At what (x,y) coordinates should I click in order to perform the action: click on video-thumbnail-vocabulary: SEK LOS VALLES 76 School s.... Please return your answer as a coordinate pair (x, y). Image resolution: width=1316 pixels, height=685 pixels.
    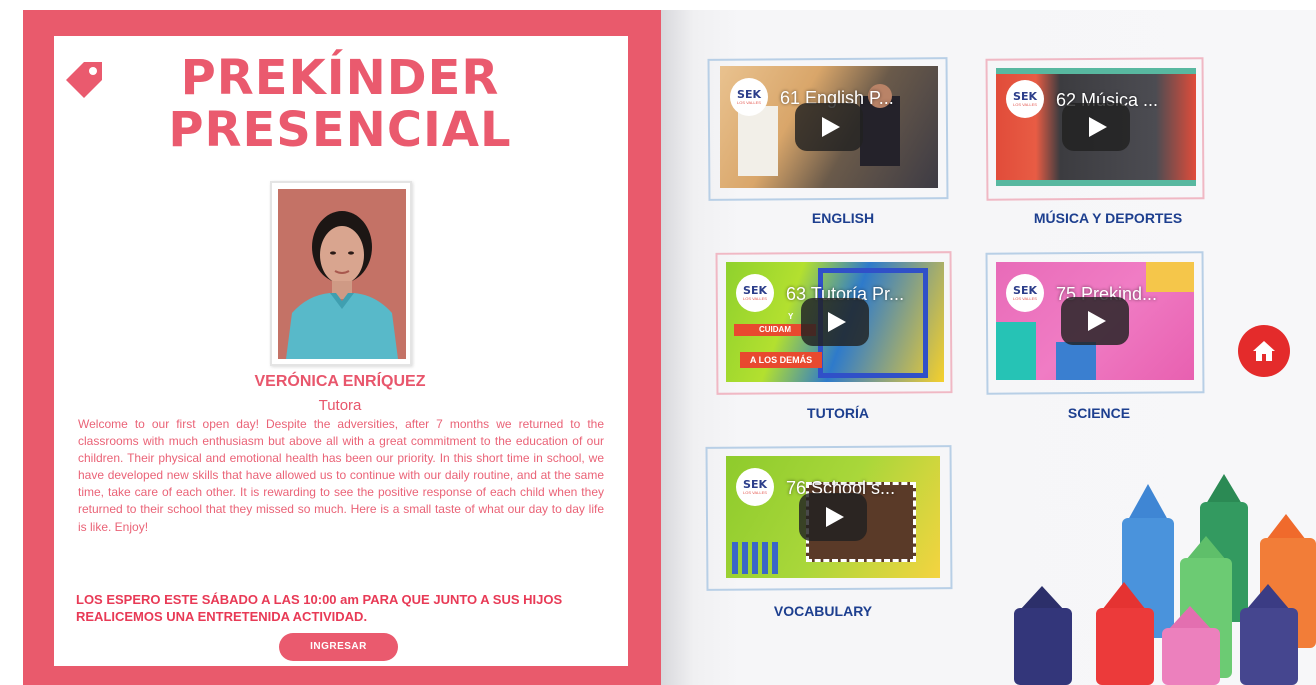
    Looking at the image, I should click on (833, 517).